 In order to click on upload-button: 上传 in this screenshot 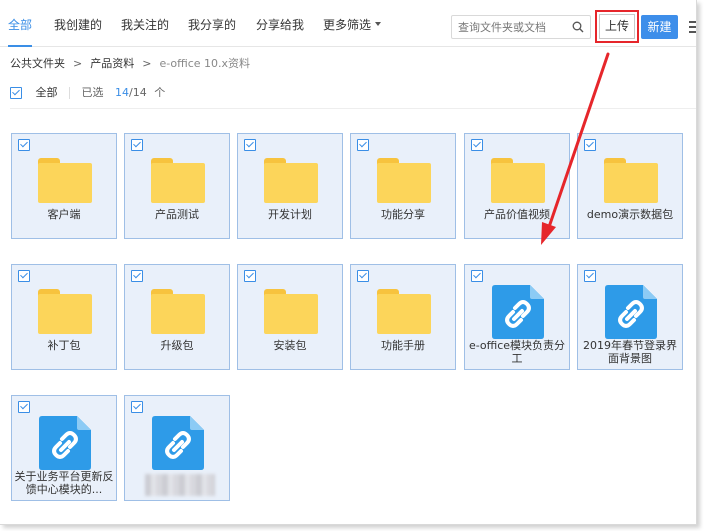, I will do `click(617, 26)`.